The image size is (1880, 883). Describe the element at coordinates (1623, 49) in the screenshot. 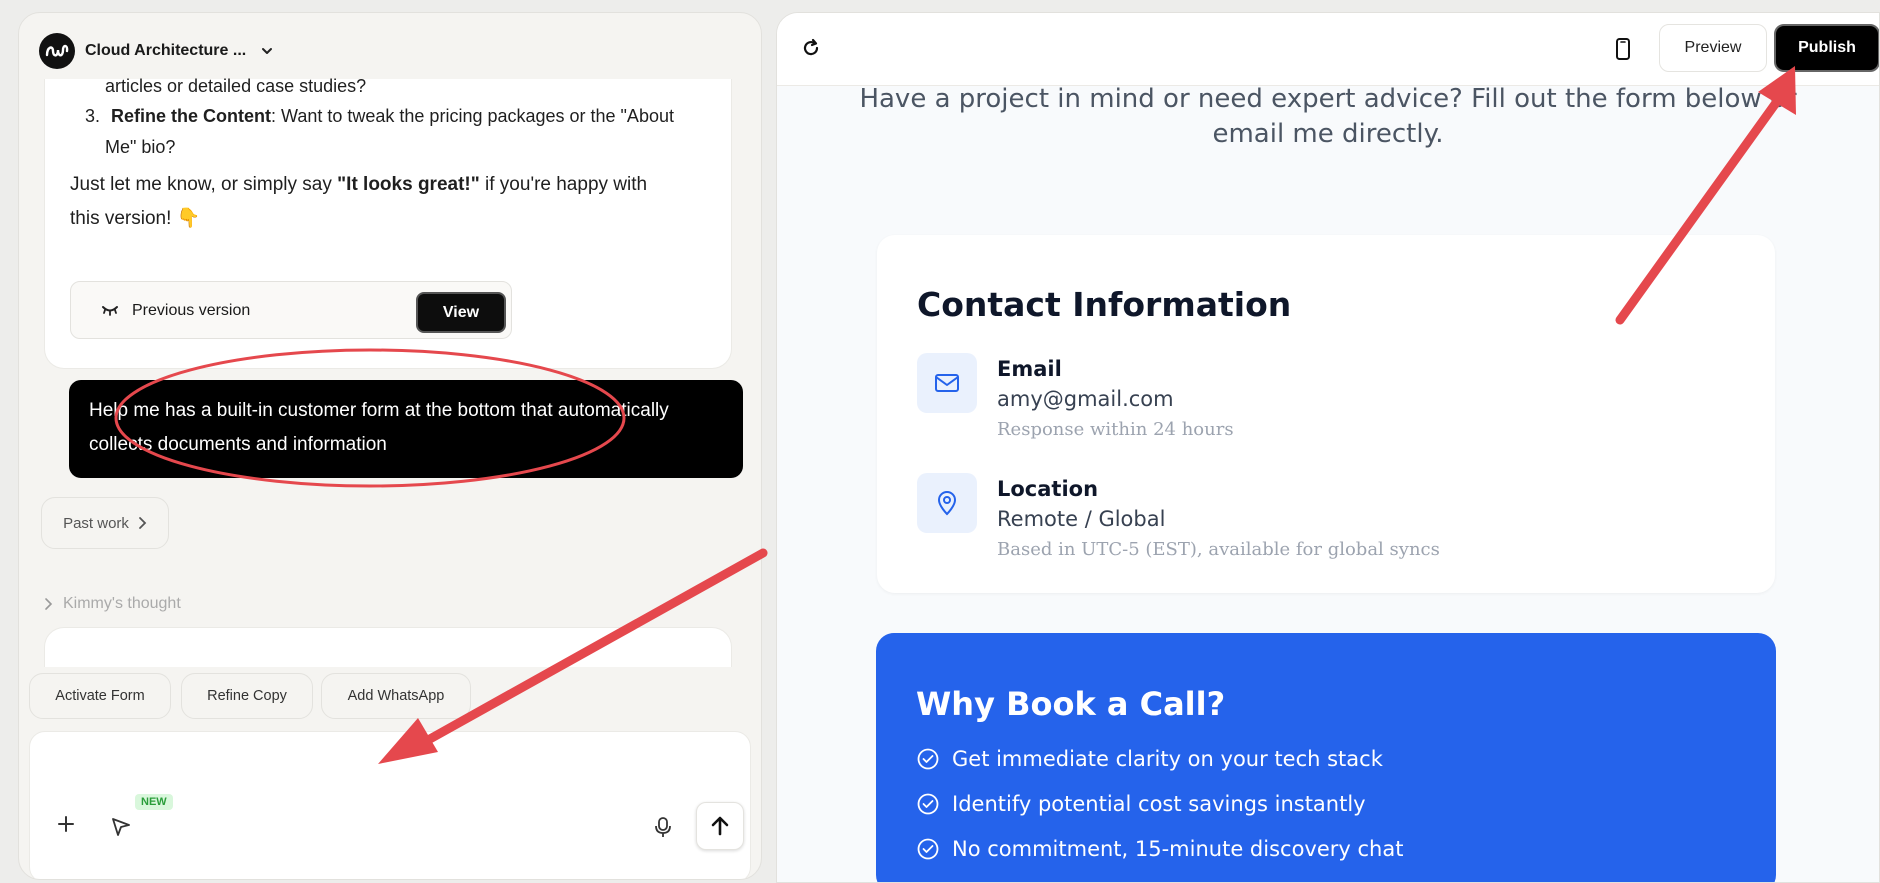

I see `mobile-view-icon` at that location.